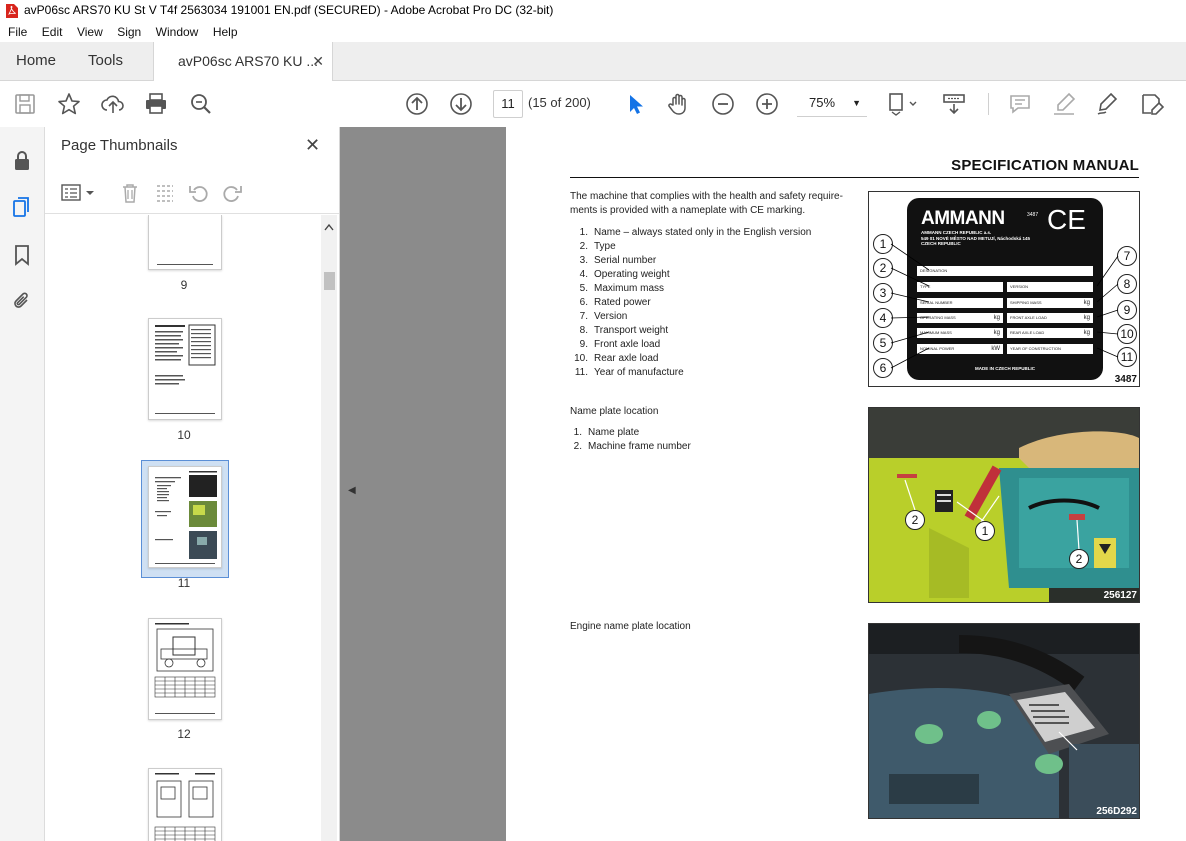 Image resolution: width=1186 pixels, height=841 pixels. I want to click on thumbnail-label: 11, so click(184, 583).